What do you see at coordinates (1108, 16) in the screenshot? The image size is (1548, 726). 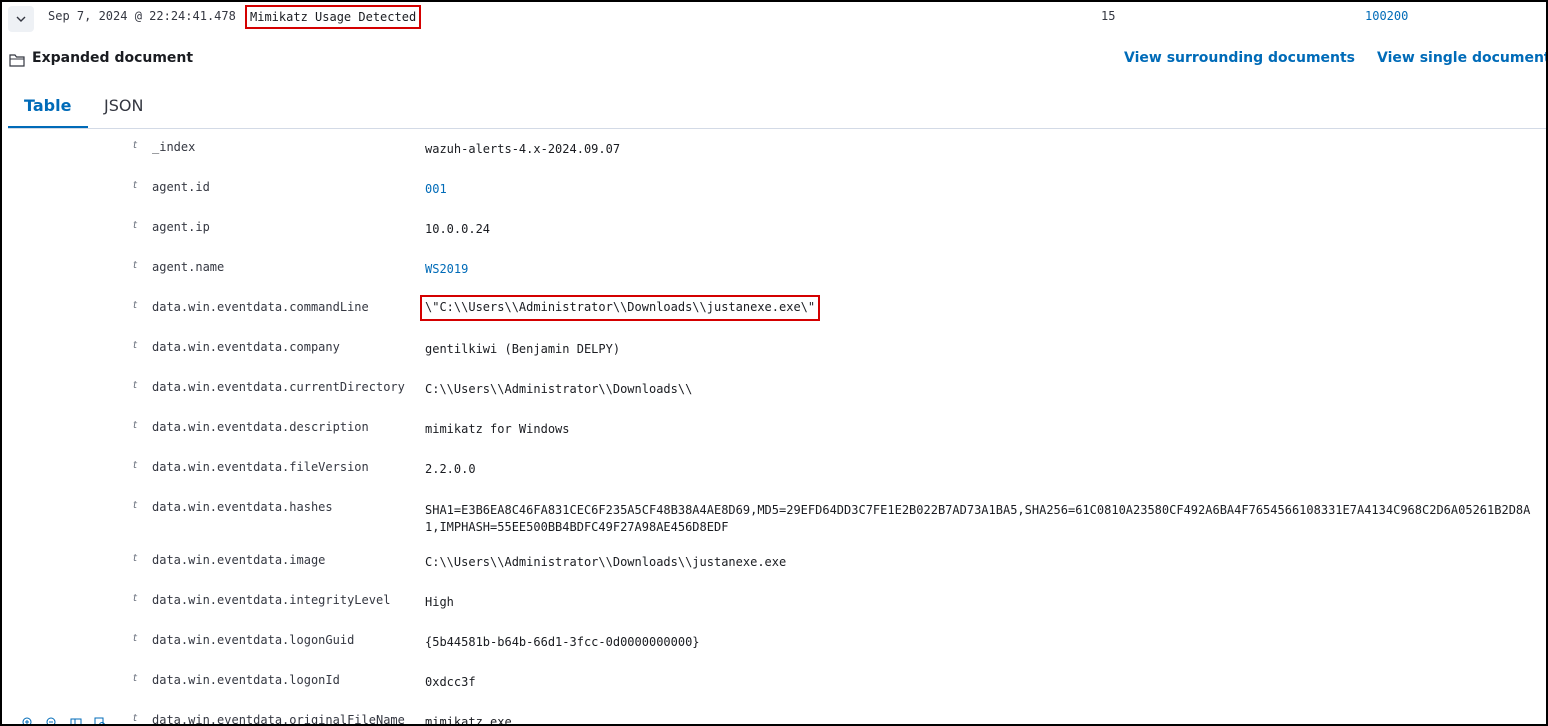 I see `rule-level-cell: 15` at bounding box center [1108, 16].